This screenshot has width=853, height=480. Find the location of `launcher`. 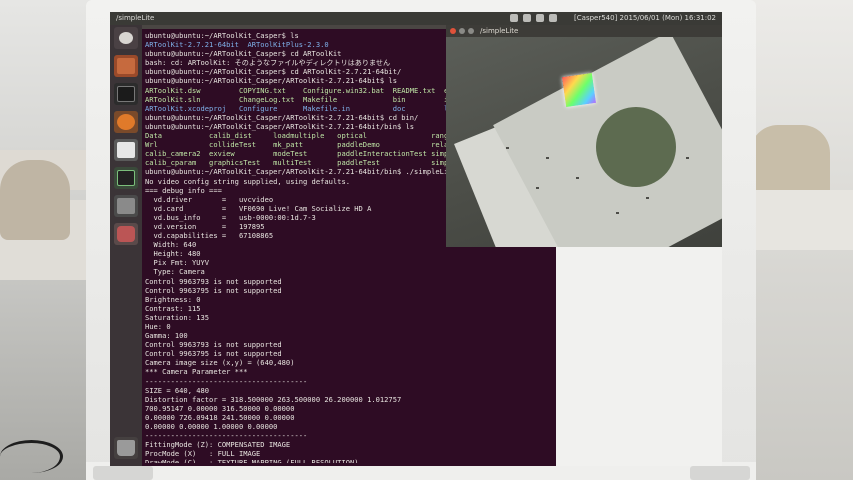

launcher is located at coordinates (126, 245).